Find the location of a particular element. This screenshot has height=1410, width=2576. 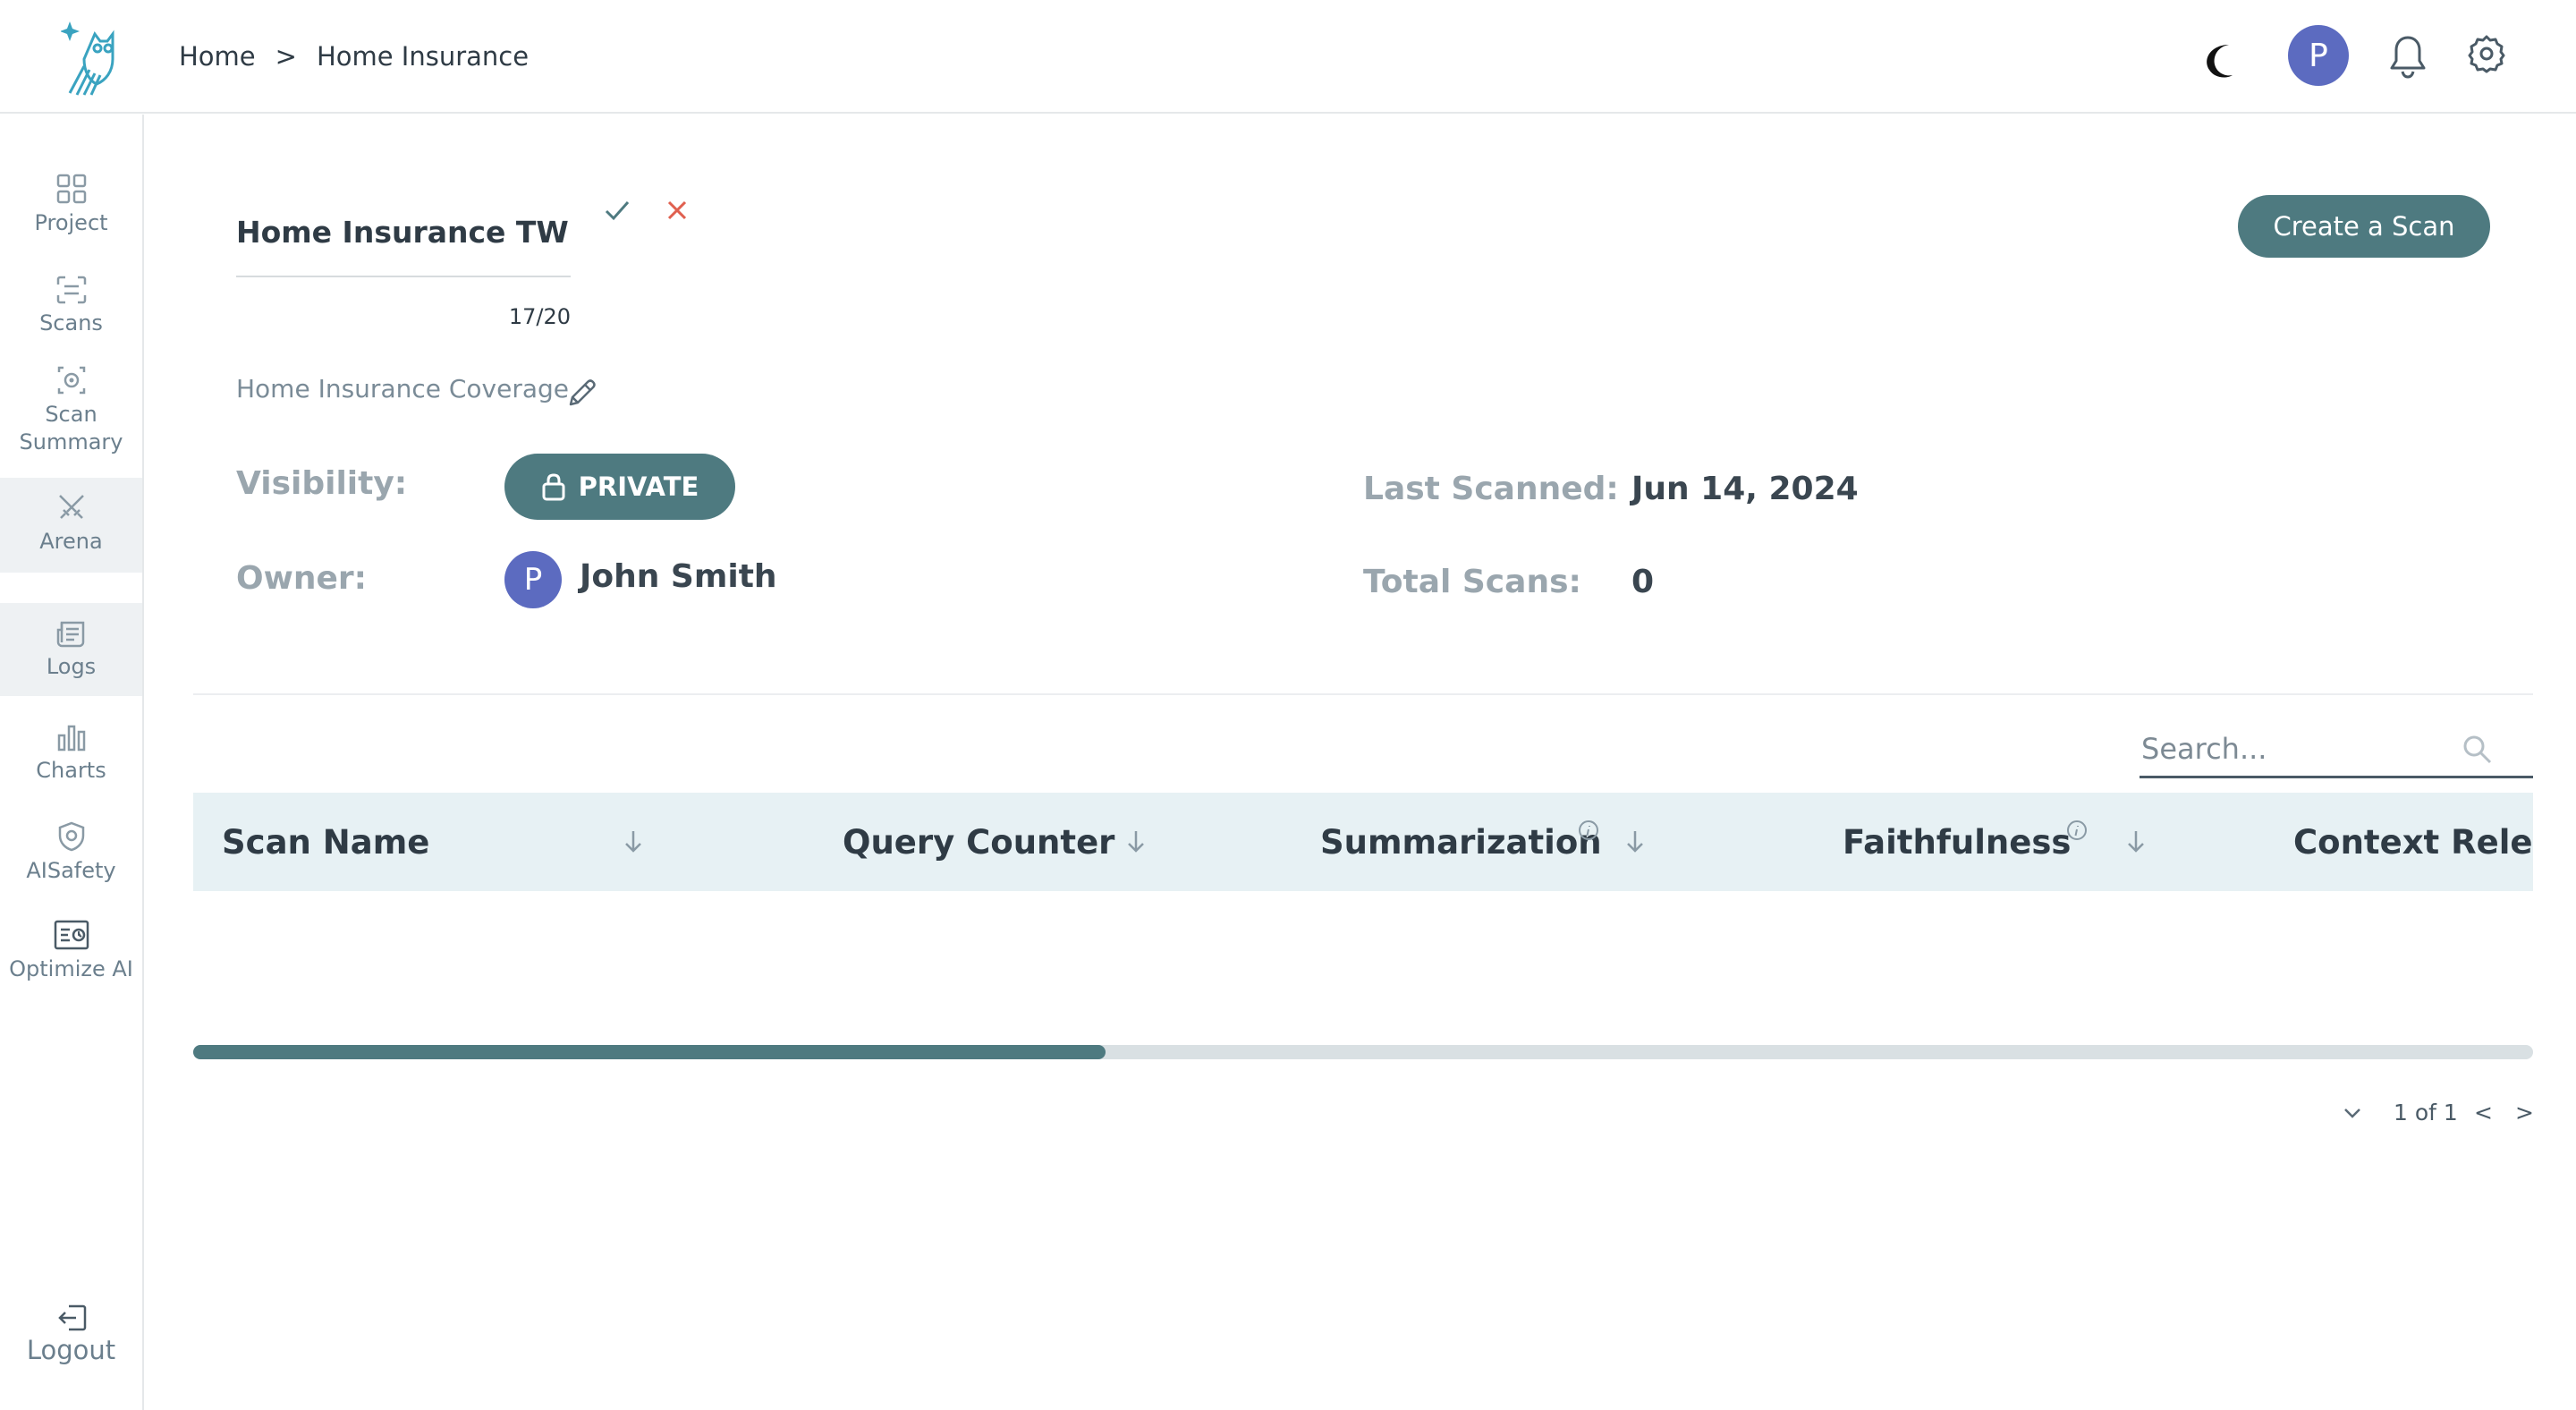

sidebar-item-aisafety: AISafety is located at coordinates (71, 866).